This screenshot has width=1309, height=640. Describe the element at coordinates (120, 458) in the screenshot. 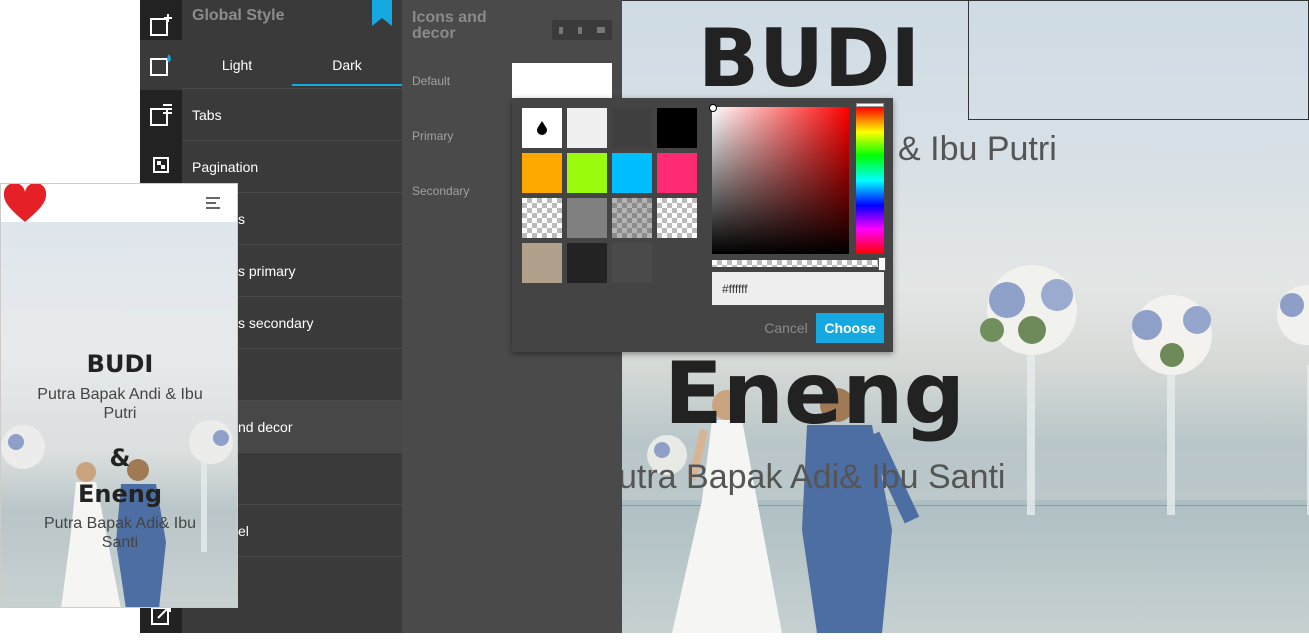

I see `mobile-ampersand: &` at that location.